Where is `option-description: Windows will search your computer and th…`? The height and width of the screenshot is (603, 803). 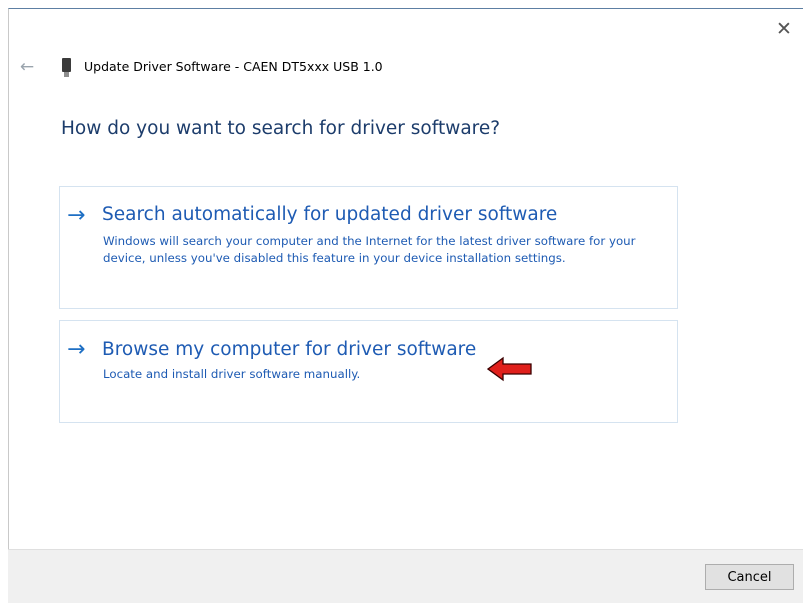
option-description: Windows will search your computer and th… is located at coordinates (369, 249).